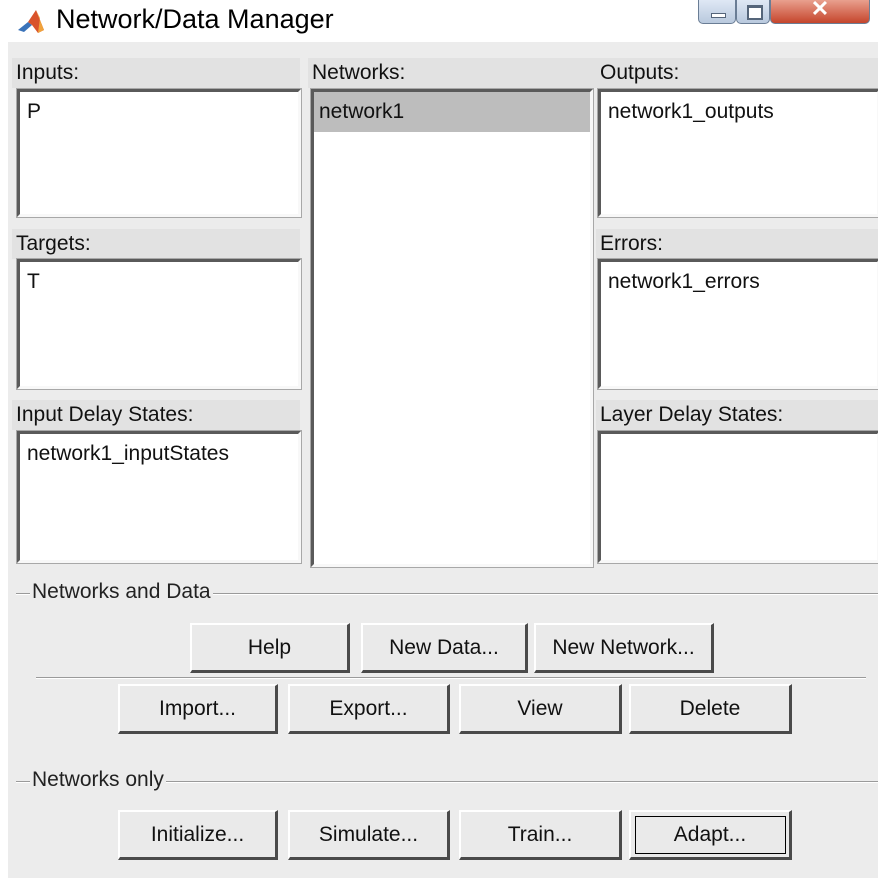 This screenshot has height=878, width=878. Describe the element at coordinates (738, 497) in the screenshot. I see `layer-delay-states-listbox` at that location.